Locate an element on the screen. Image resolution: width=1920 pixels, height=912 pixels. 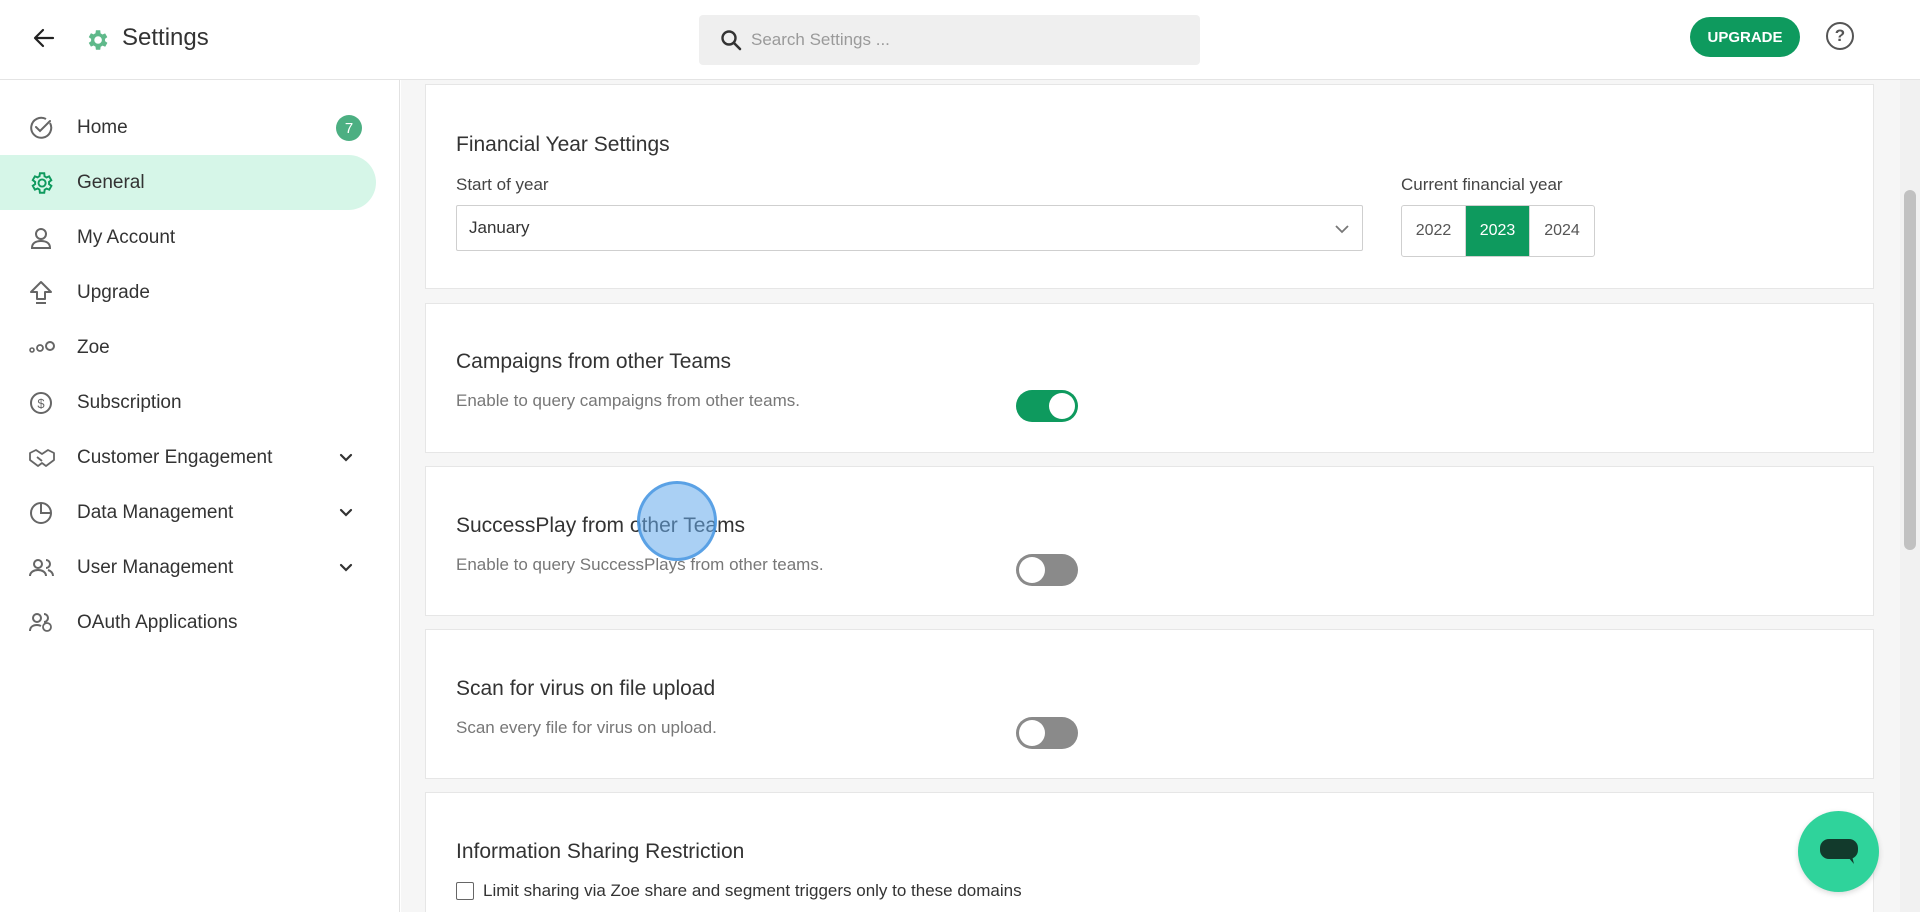
select-value: January is located at coordinates (499, 227).